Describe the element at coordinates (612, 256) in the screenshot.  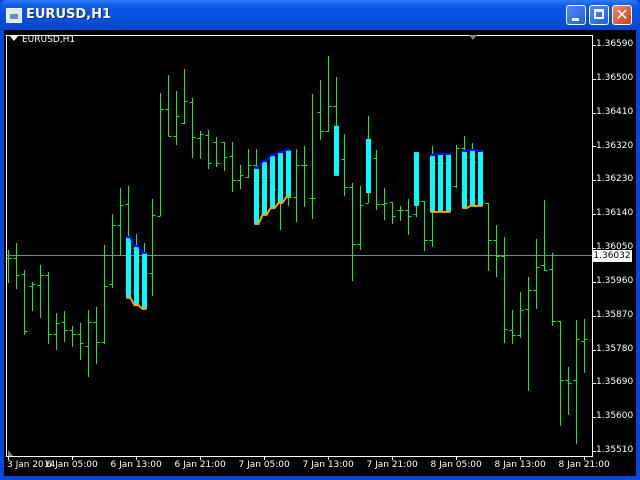
I see `current-price-label: 1.36032` at that location.